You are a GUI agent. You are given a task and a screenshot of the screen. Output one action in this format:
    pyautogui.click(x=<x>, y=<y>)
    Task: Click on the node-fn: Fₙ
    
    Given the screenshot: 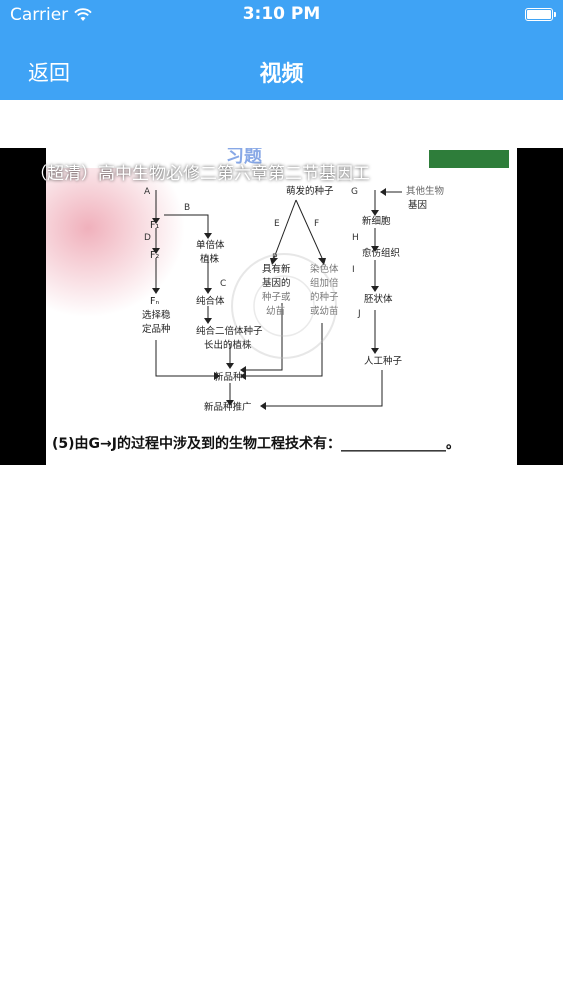 What is the action you would take?
    pyautogui.click(x=154, y=301)
    